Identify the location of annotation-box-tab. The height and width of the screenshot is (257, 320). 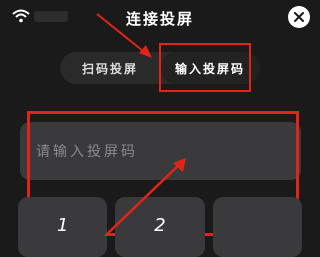
(205, 67).